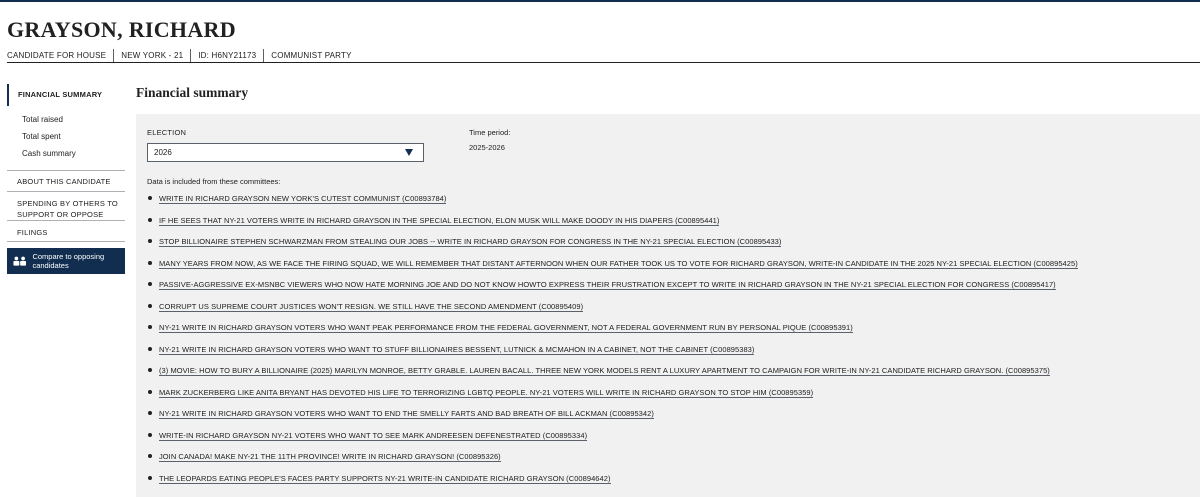 The height and width of the screenshot is (497, 1200). Describe the element at coordinates (163, 152) in the screenshot. I see `election-select-value: 2026` at that location.